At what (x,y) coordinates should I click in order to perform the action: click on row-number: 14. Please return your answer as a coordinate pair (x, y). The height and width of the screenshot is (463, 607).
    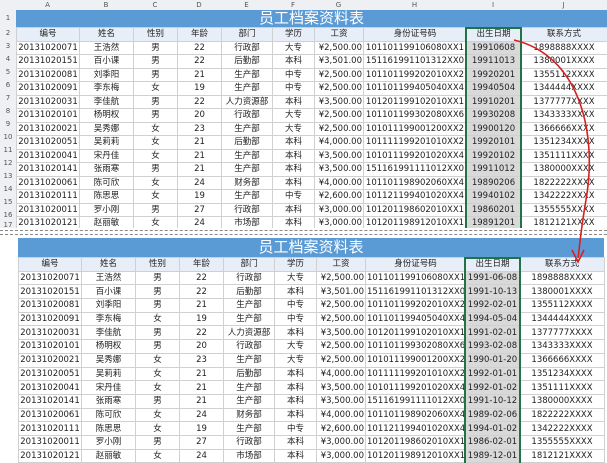
    Looking at the image, I should click on (8, 189).